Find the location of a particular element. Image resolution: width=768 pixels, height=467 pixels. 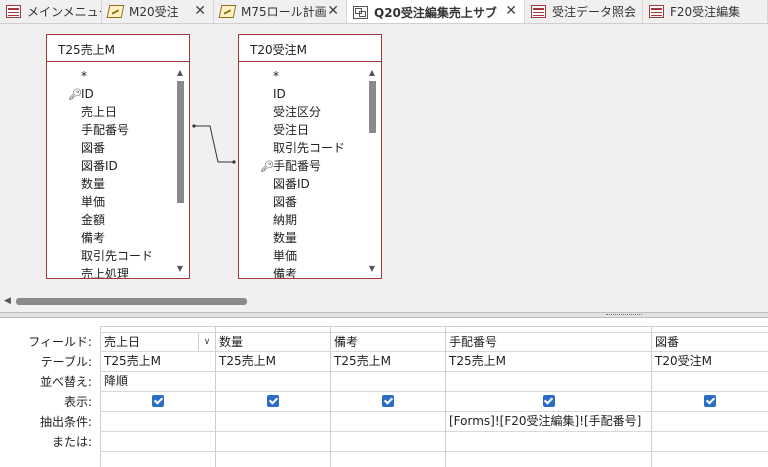

tab-m75-roll-plan: M75ロール計画 ✕ is located at coordinates (280, 11).